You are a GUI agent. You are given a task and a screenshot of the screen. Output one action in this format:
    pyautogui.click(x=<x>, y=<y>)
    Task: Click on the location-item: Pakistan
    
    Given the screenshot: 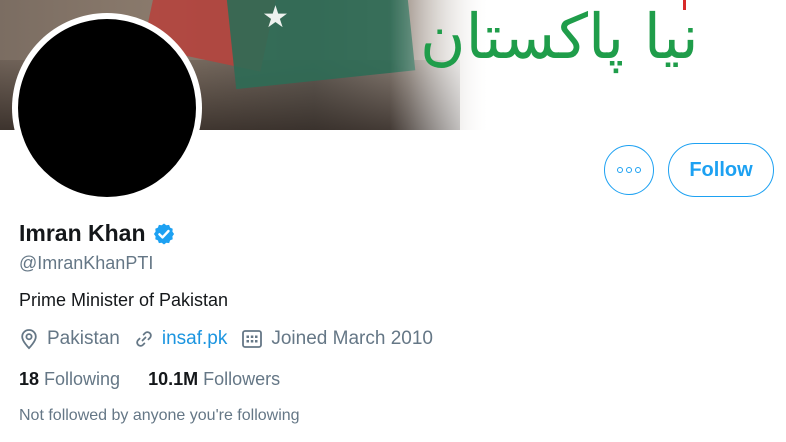 What is the action you would take?
    pyautogui.click(x=69, y=339)
    